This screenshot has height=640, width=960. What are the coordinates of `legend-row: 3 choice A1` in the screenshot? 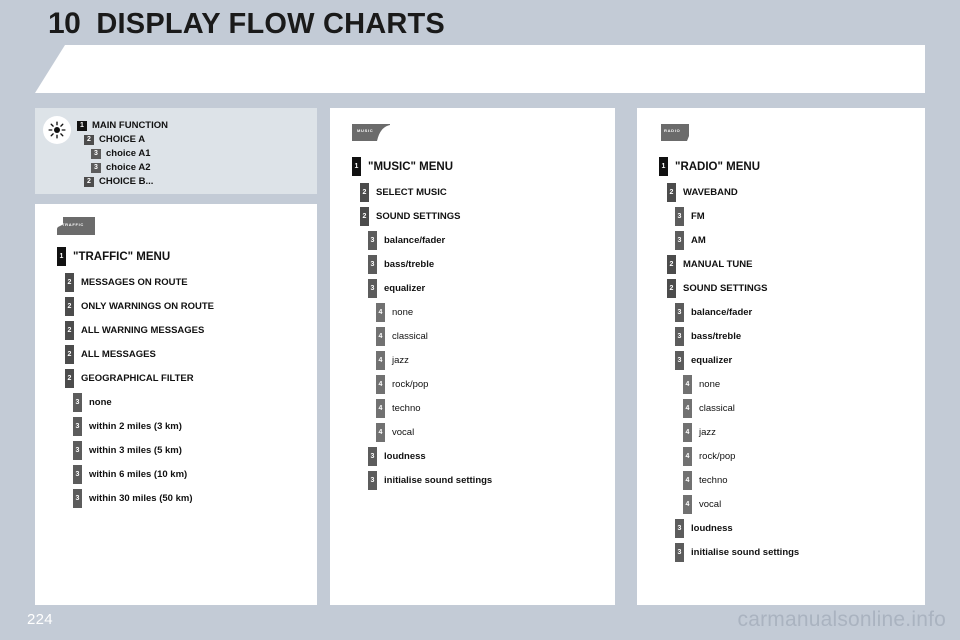 It's located at (129, 153).